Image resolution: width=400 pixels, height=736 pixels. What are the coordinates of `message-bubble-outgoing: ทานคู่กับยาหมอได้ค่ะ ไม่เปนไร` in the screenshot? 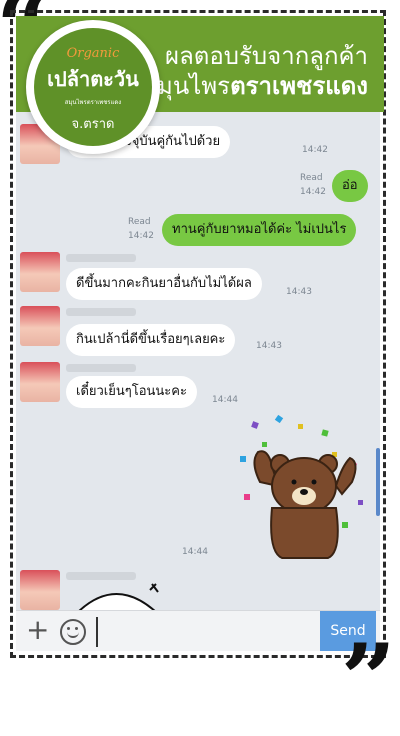 It's located at (259, 230).